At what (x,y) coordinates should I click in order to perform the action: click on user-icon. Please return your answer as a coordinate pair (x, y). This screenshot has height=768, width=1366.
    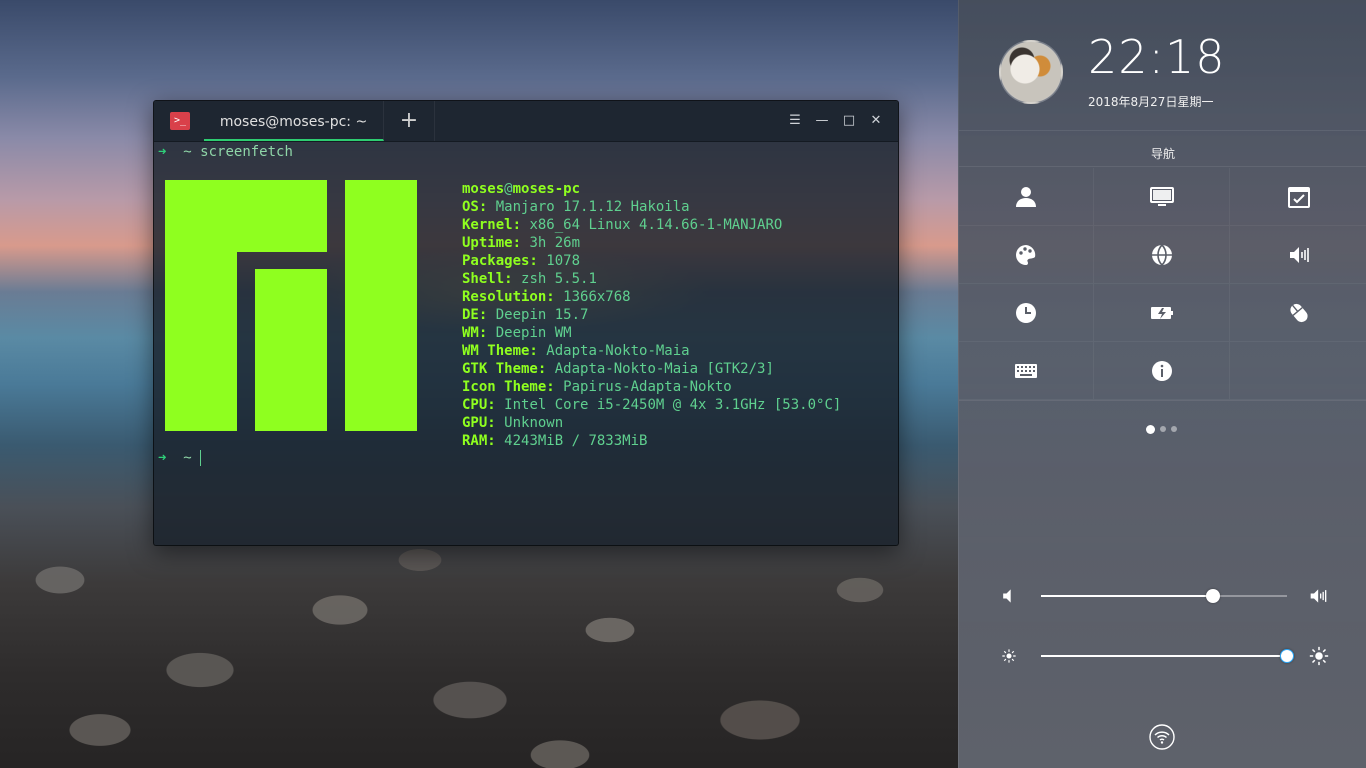
    Looking at the image, I should click on (1026, 196).